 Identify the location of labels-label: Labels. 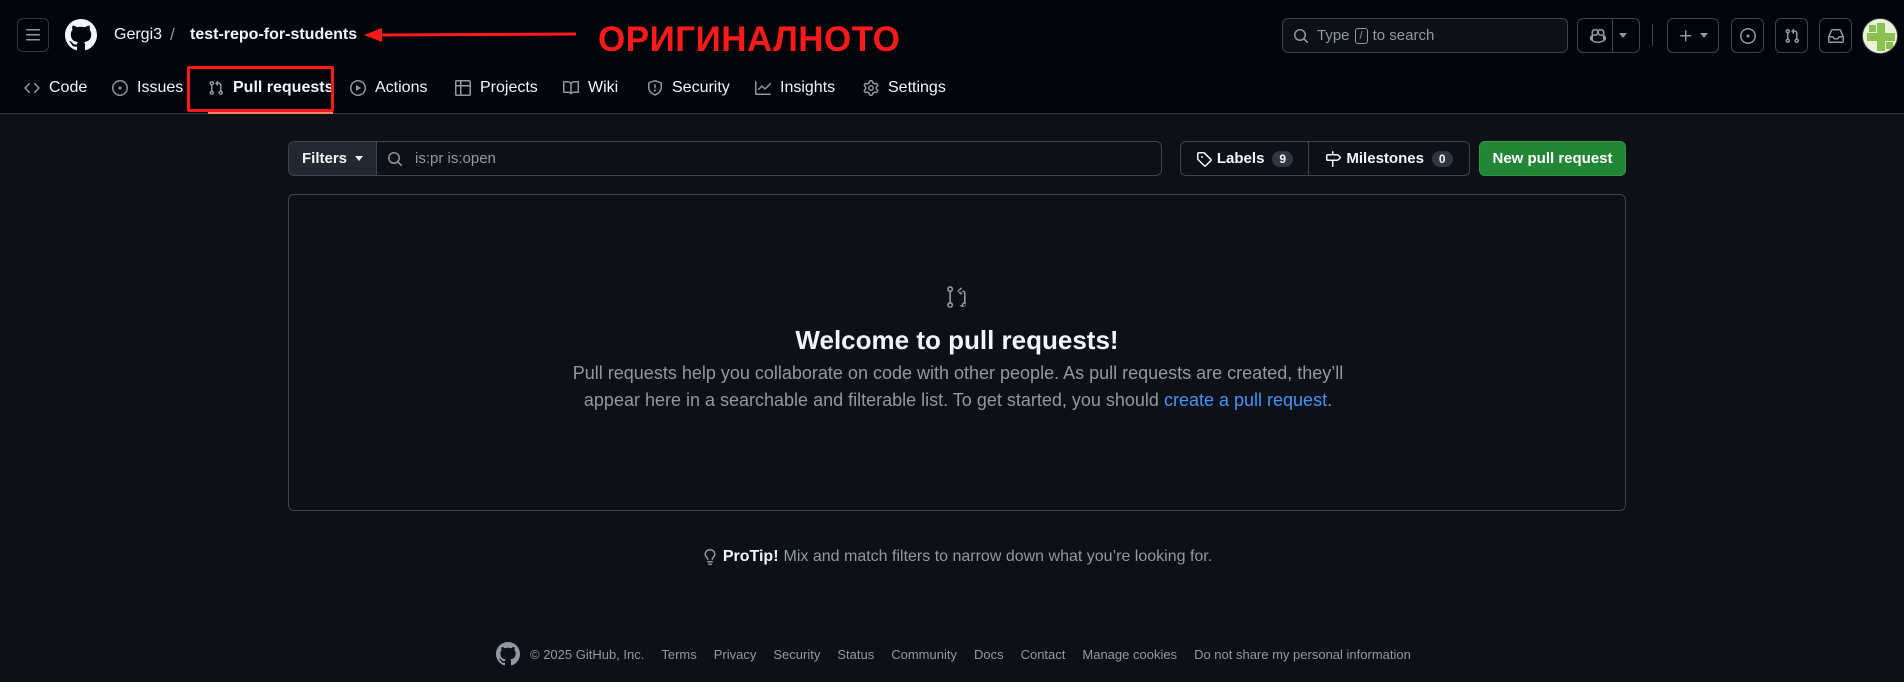
(1240, 158).